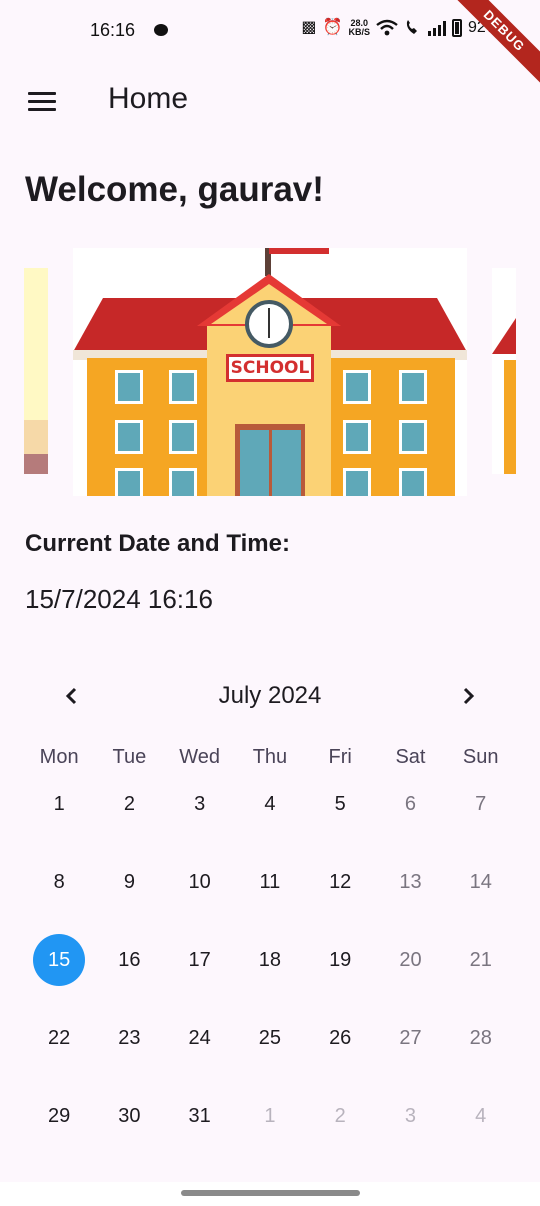  What do you see at coordinates (148, 98) in the screenshot?
I see `page-title: Home` at bounding box center [148, 98].